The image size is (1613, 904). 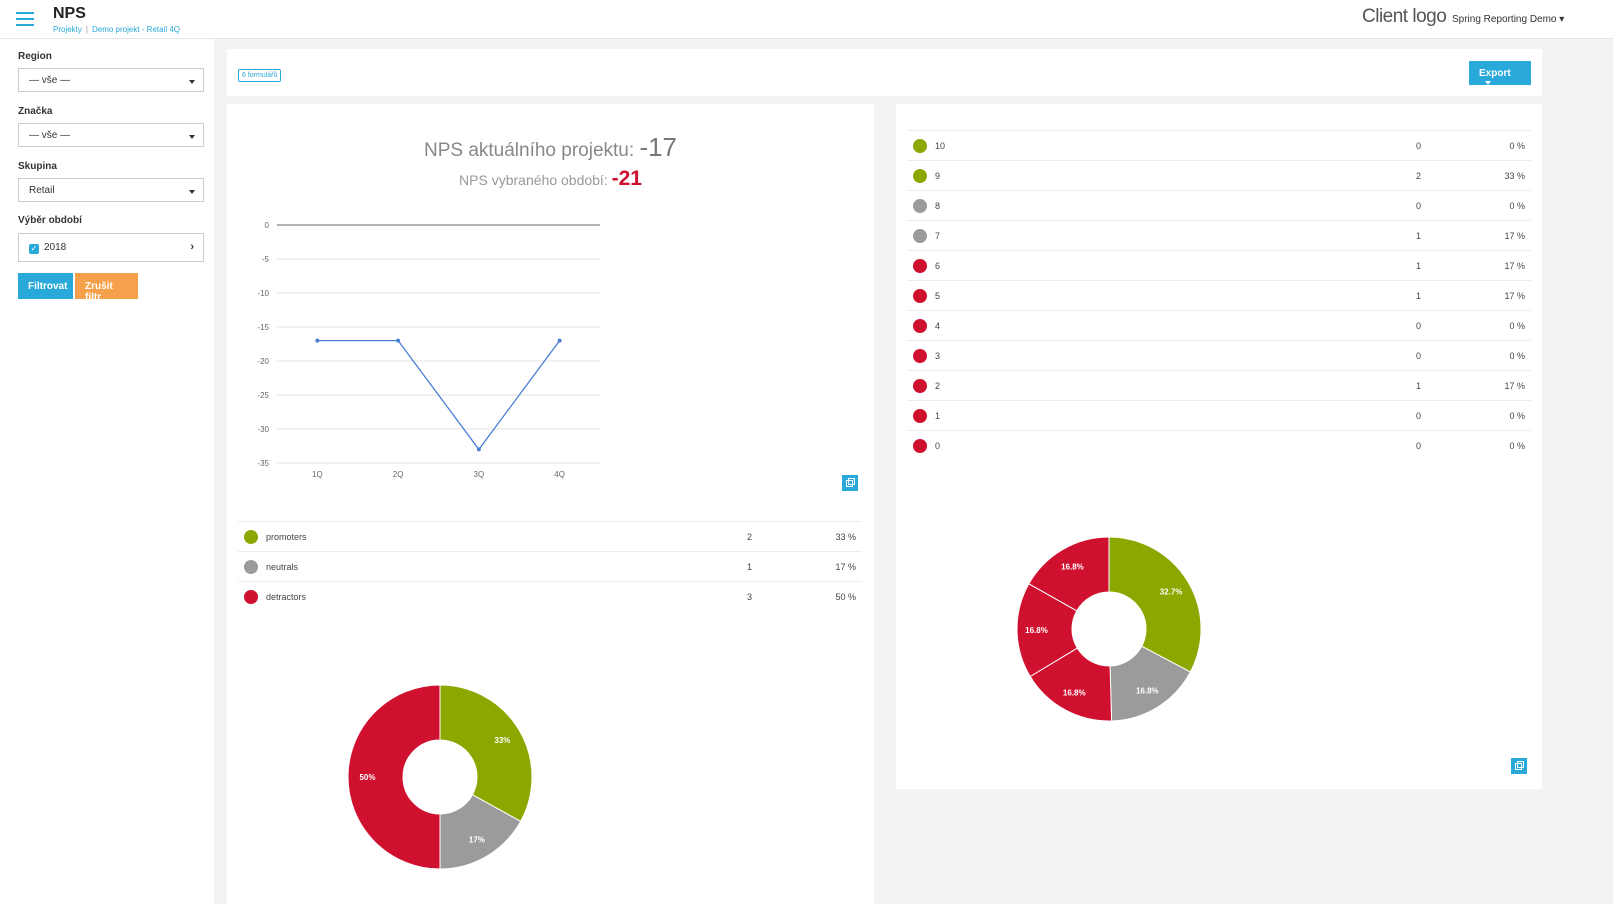 I want to click on table-row: 100 %, so click(x=1219, y=415).